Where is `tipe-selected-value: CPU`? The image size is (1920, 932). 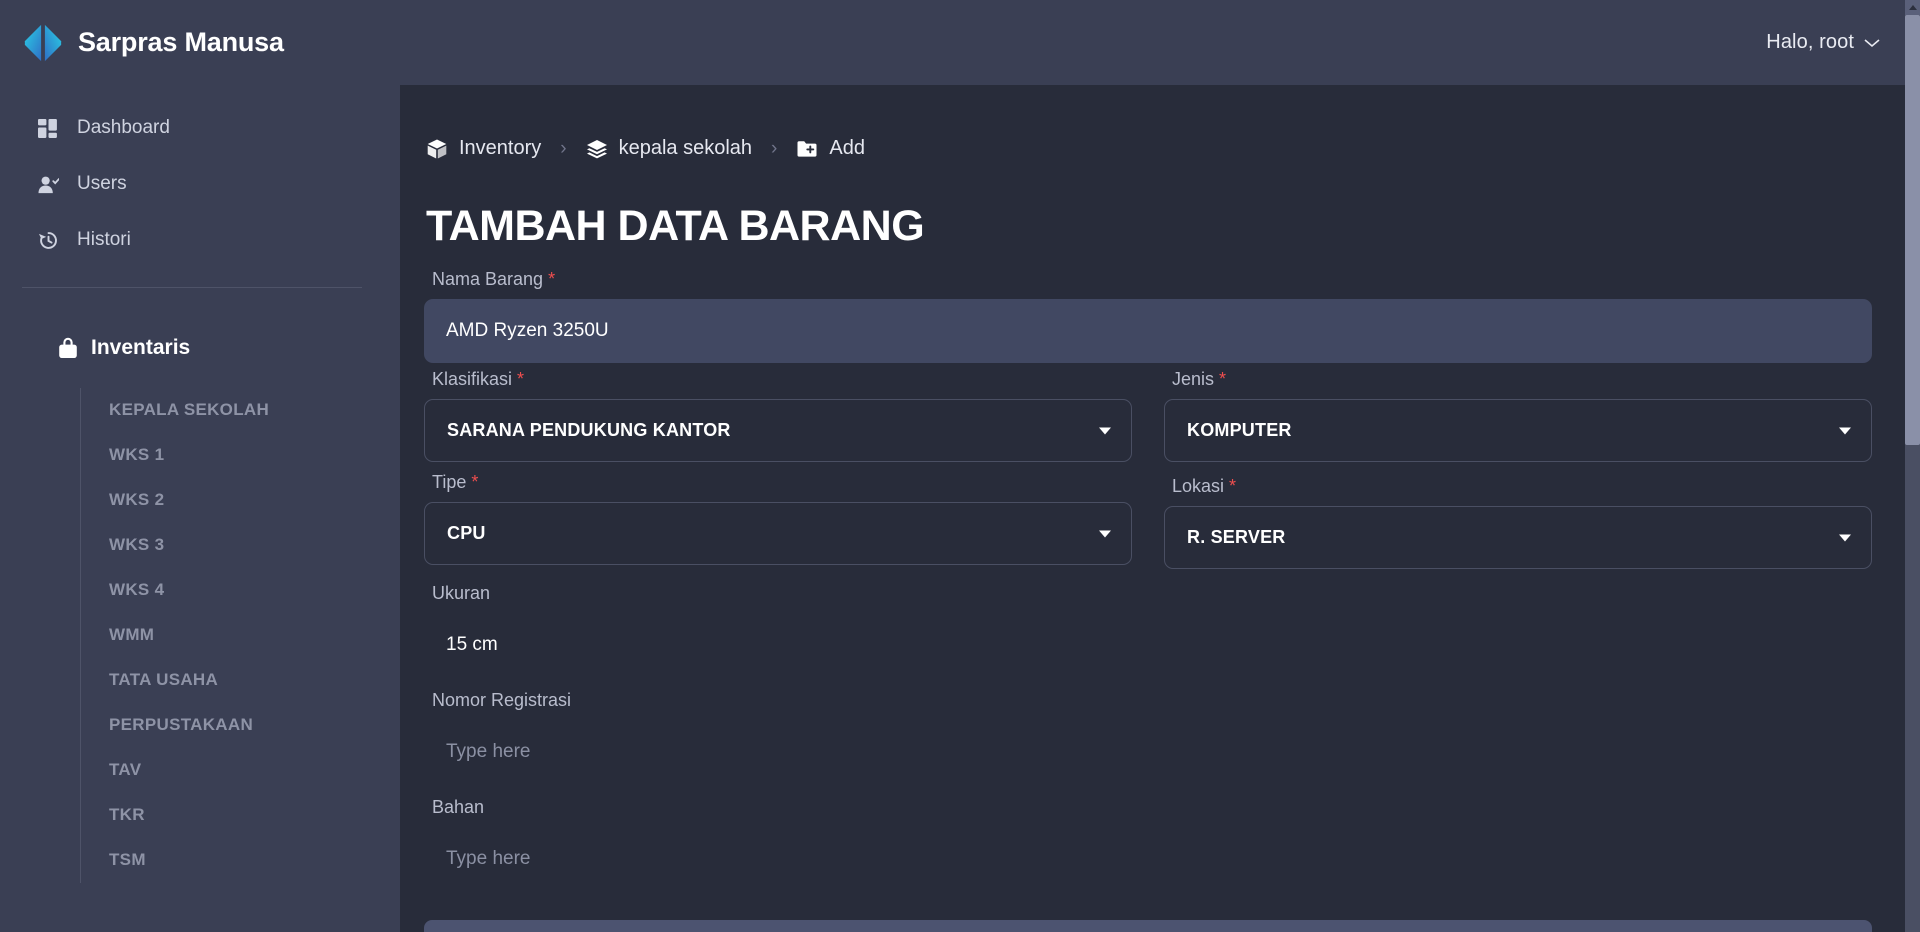
tipe-selected-value: CPU is located at coordinates (466, 533).